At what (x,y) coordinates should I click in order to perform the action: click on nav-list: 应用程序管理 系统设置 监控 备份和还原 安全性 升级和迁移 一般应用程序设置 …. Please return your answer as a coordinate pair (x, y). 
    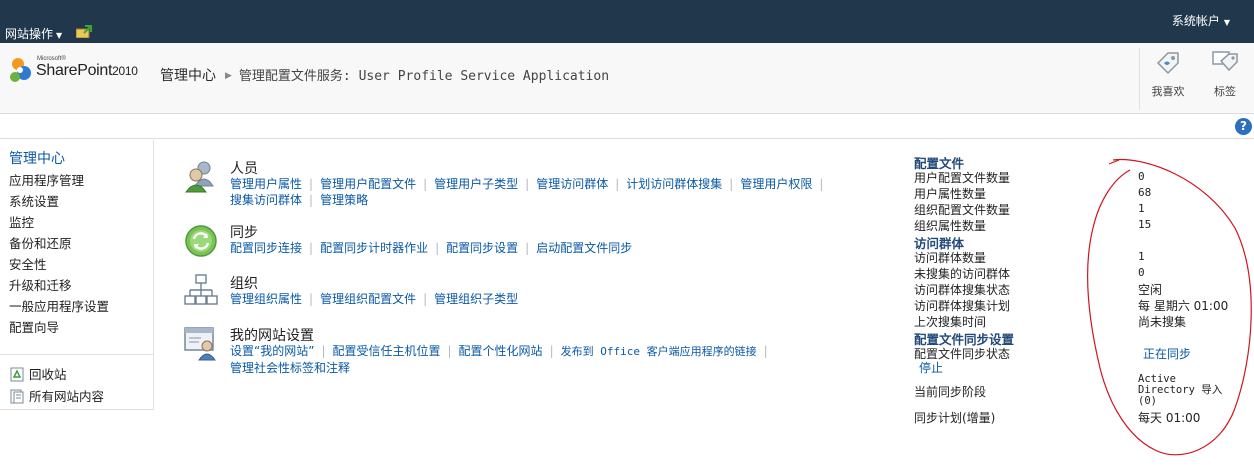
    Looking at the image, I should click on (59, 254).